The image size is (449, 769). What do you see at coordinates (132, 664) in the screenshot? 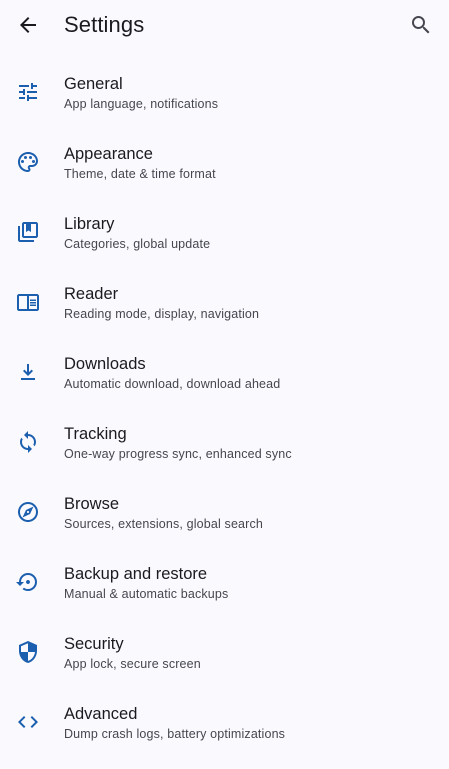
I see `item-subtitle: App lock, secure screen` at bounding box center [132, 664].